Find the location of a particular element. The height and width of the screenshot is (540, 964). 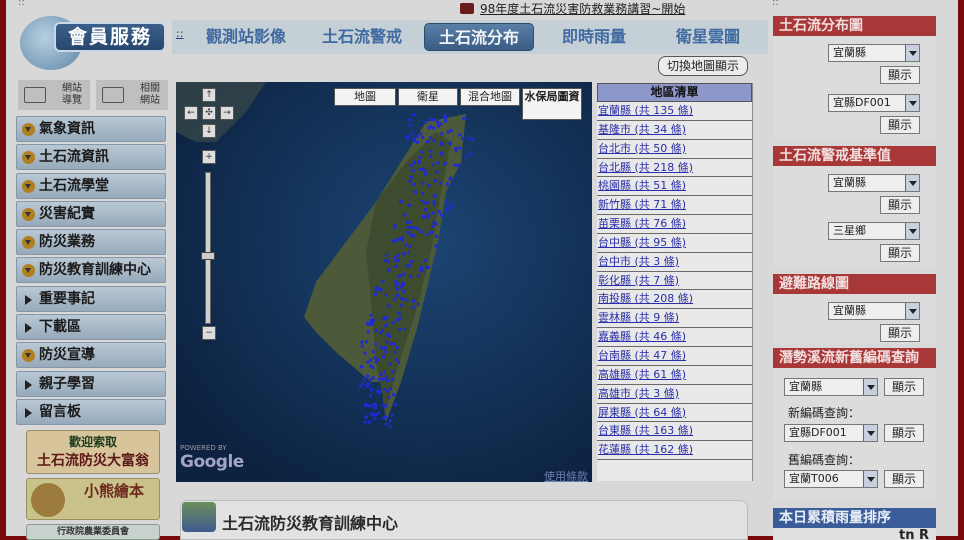

pan-down-icon: ↓ is located at coordinates (209, 131).